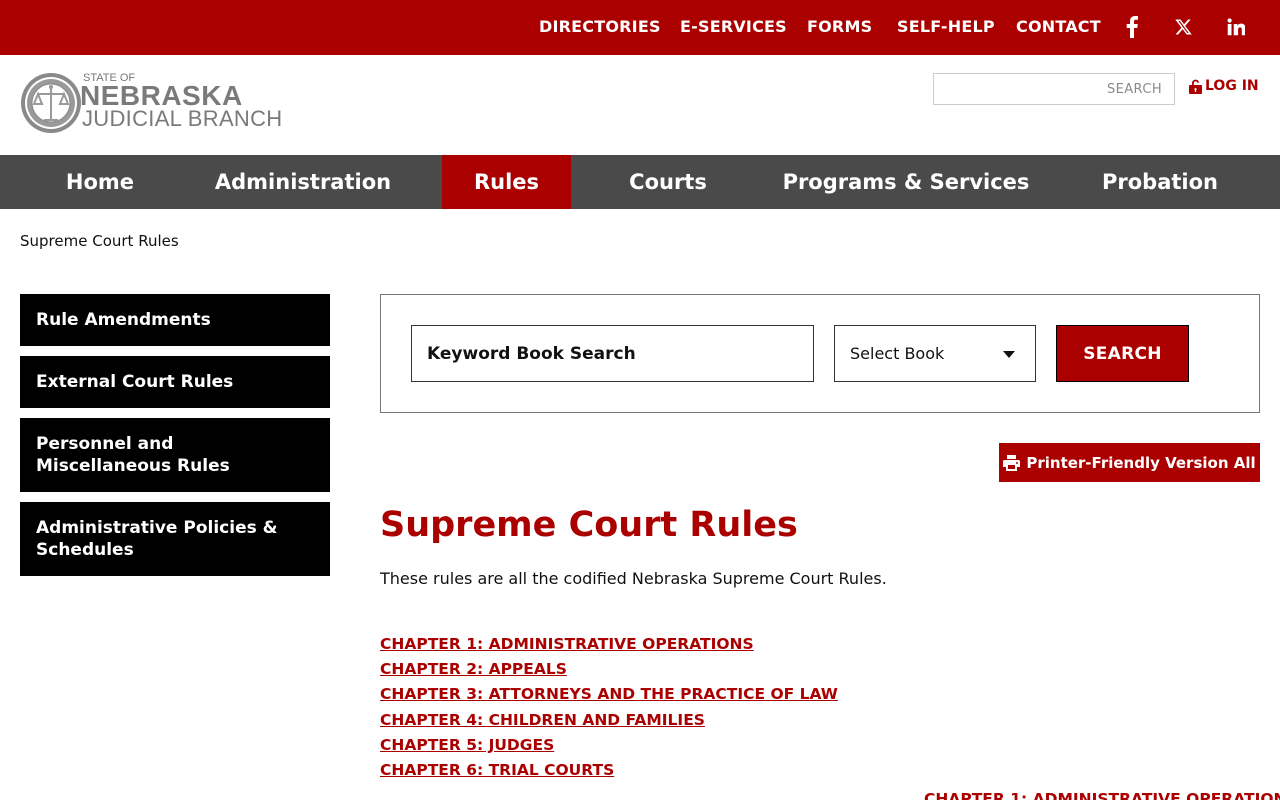 The image size is (1280, 800). Describe the element at coordinates (609, 644) in the screenshot. I see `chapter-link-1: CHAPTER 1: ADMINISTRATIVE OPERATIONS` at that location.